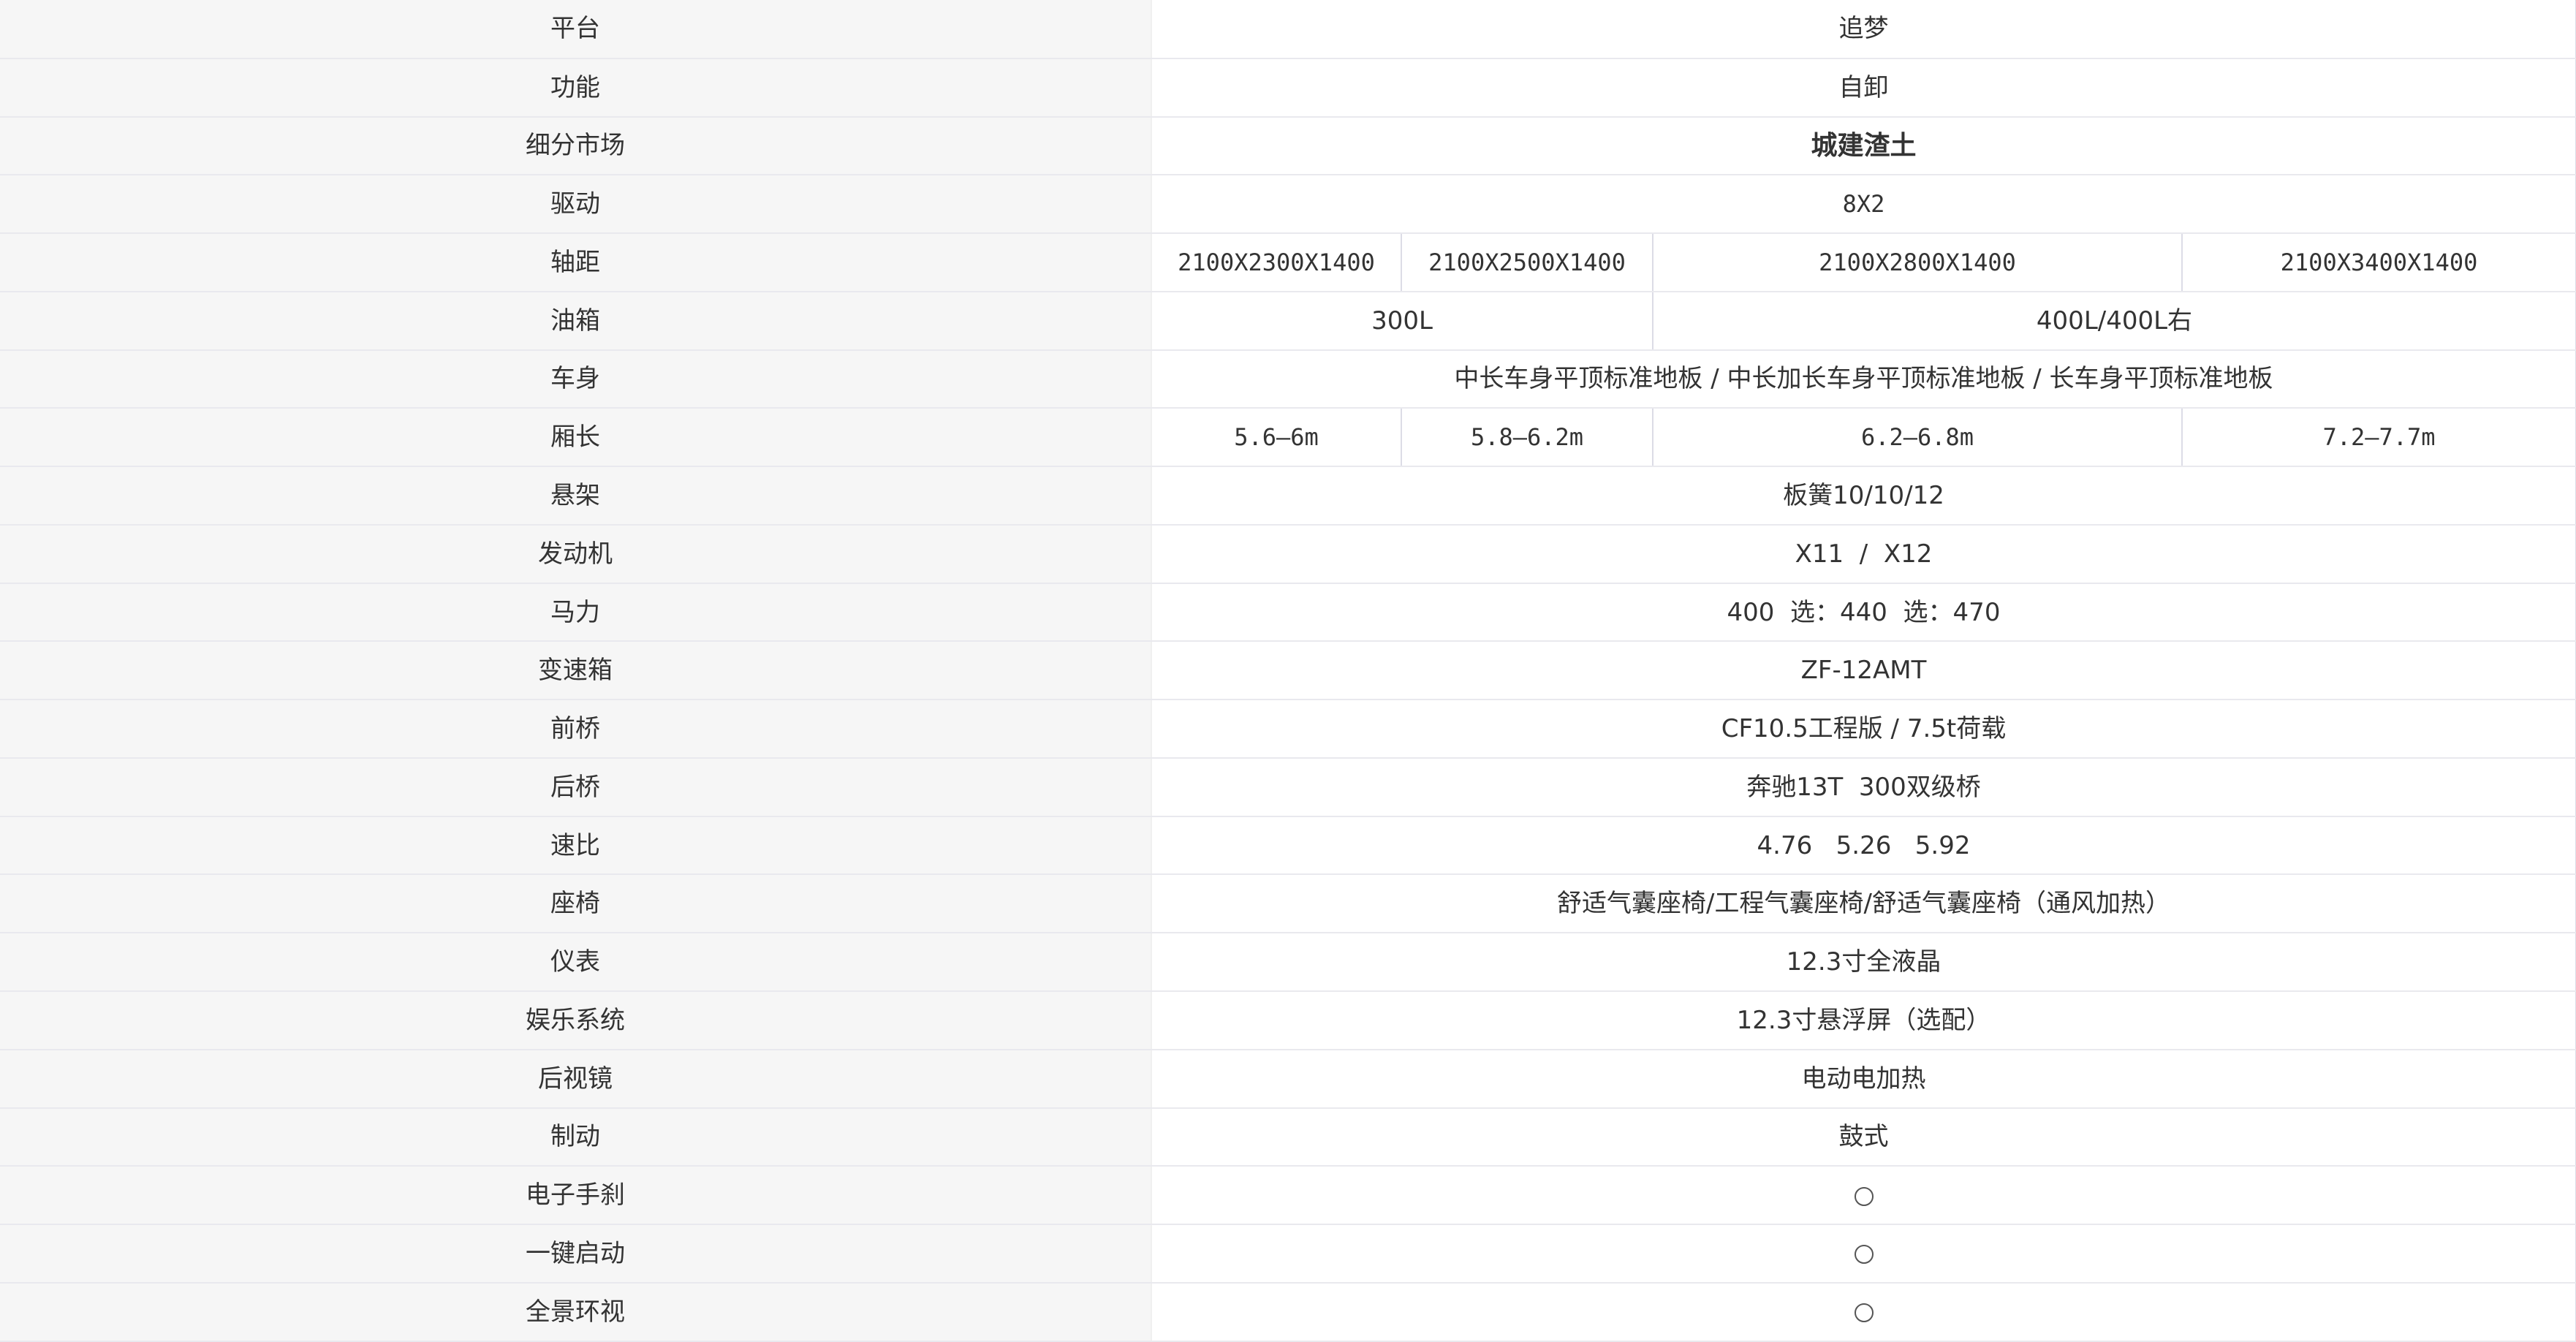 Image resolution: width=2576 pixels, height=1342 pixels. What do you see at coordinates (1863, 1137) in the screenshot?
I see `row-value-brake: 鼓式` at bounding box center [1863, 1137].